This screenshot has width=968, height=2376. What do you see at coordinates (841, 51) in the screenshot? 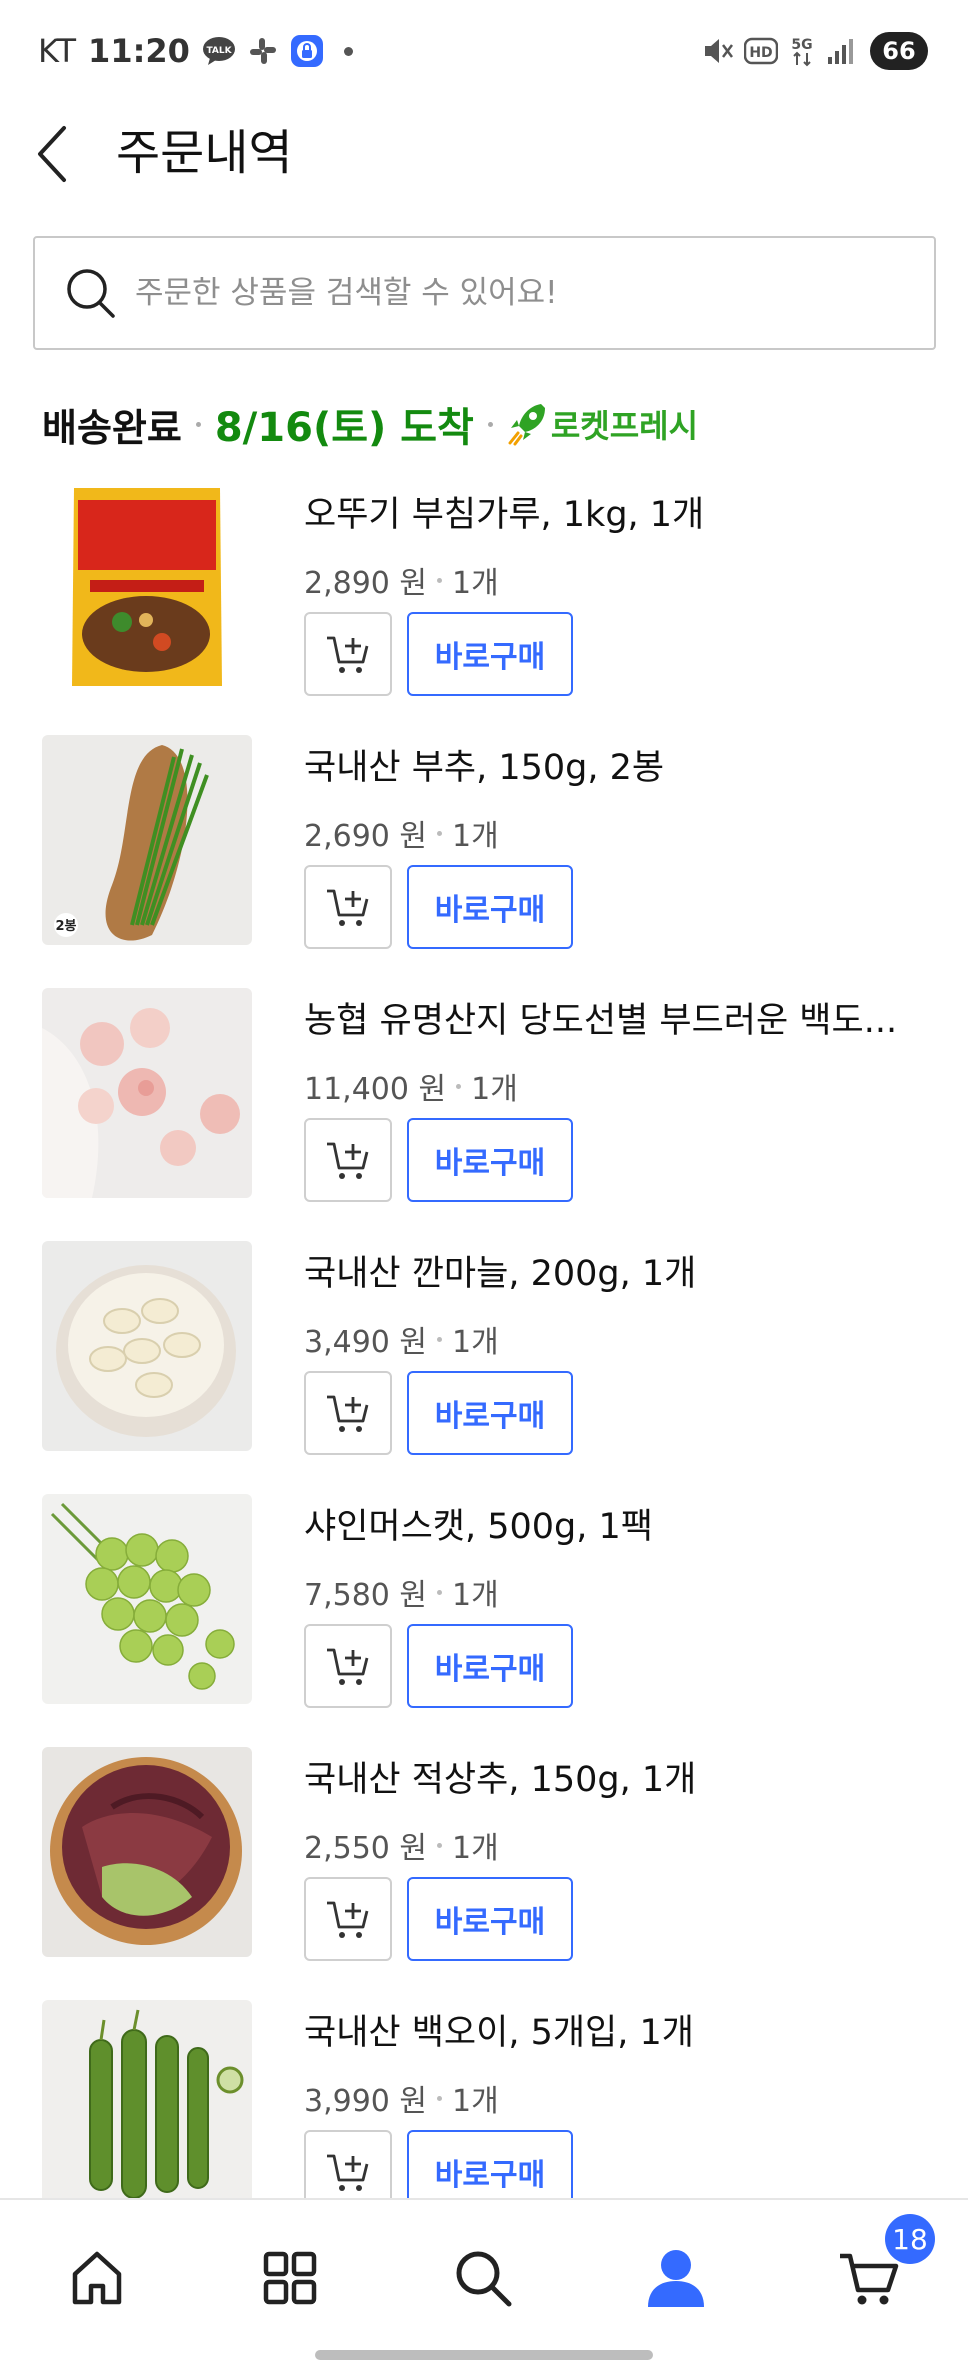
I see `signal-icon` at bounding box center [841, 51].